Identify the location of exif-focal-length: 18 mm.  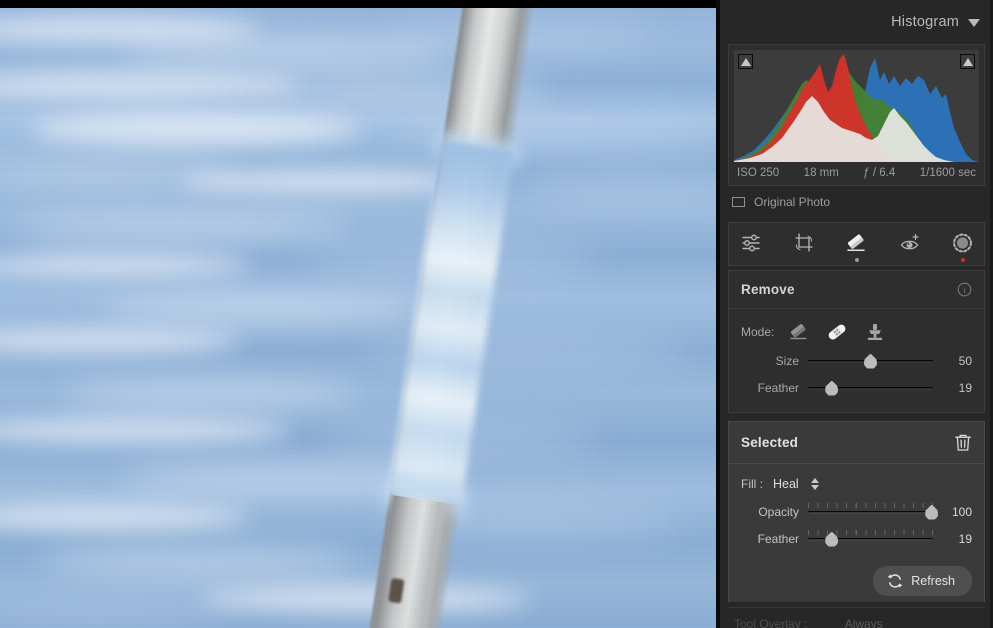
(821, 173).